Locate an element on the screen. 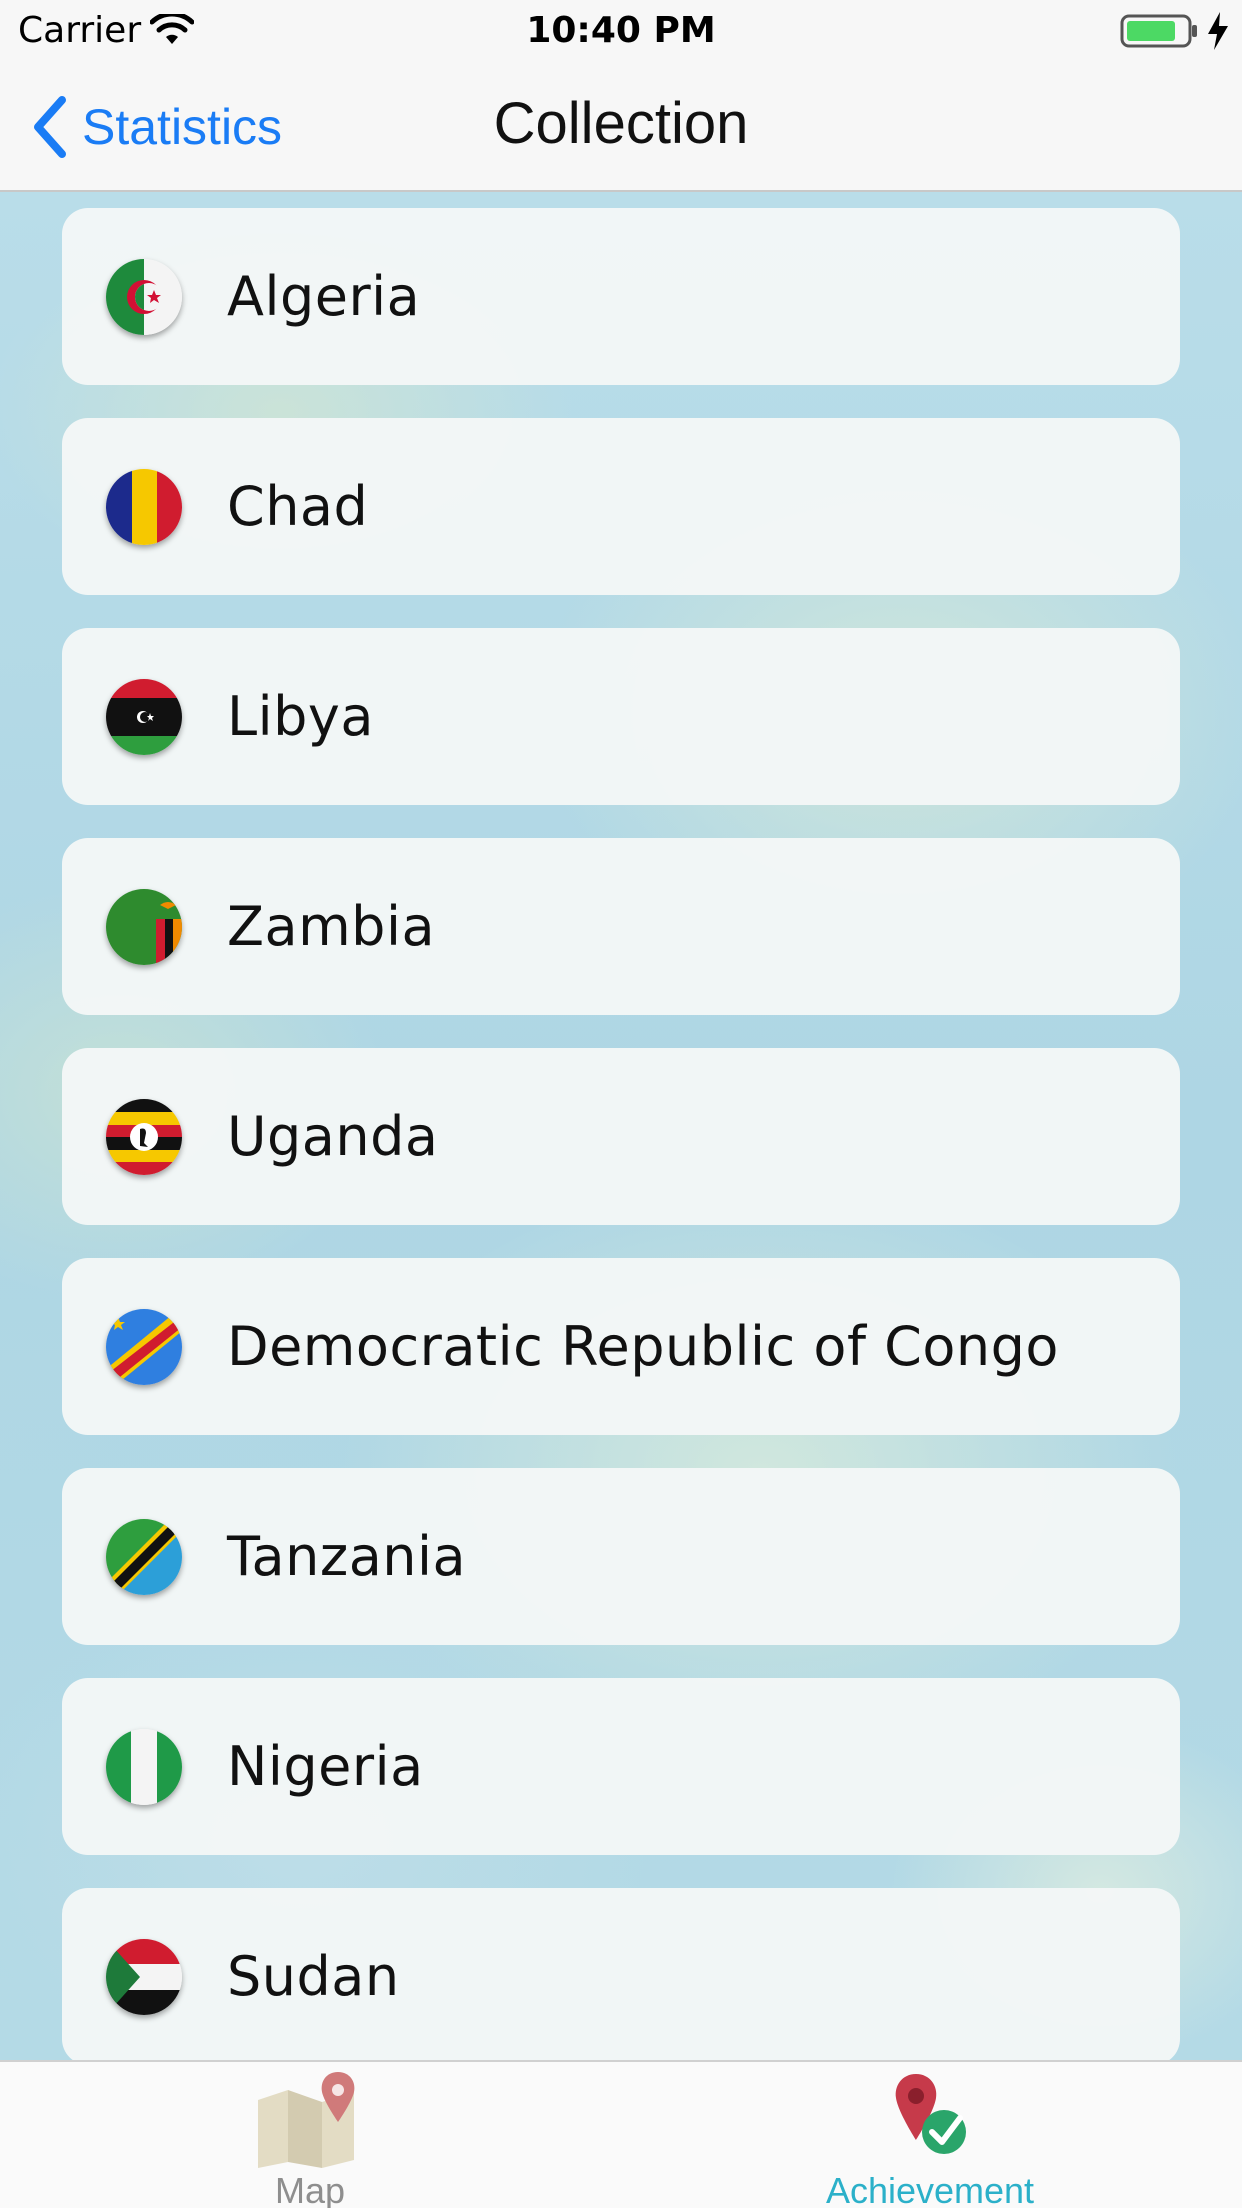 This screenshot has width=1242, height=2208. country-name: Sudan is located at coordinates (313, 1976).